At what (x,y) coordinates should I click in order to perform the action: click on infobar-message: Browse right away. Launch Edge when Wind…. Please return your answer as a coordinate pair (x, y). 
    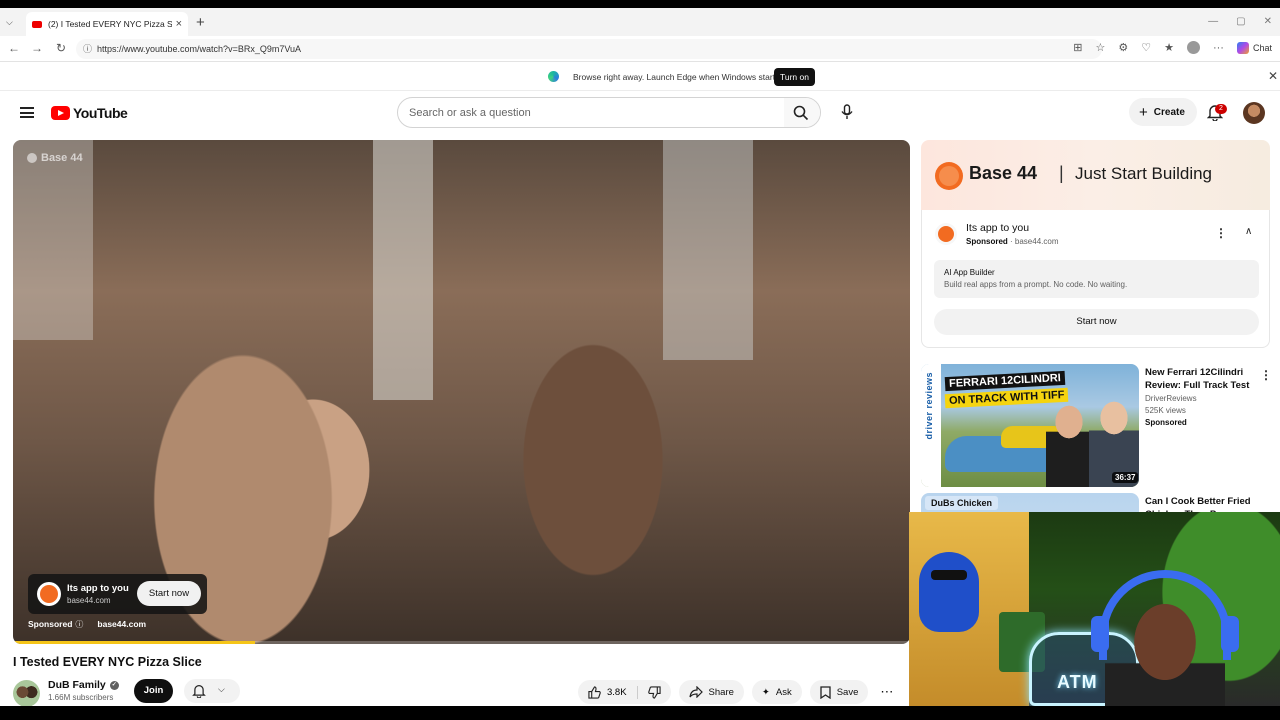
    Looking at the image, I should click on (677, 77).